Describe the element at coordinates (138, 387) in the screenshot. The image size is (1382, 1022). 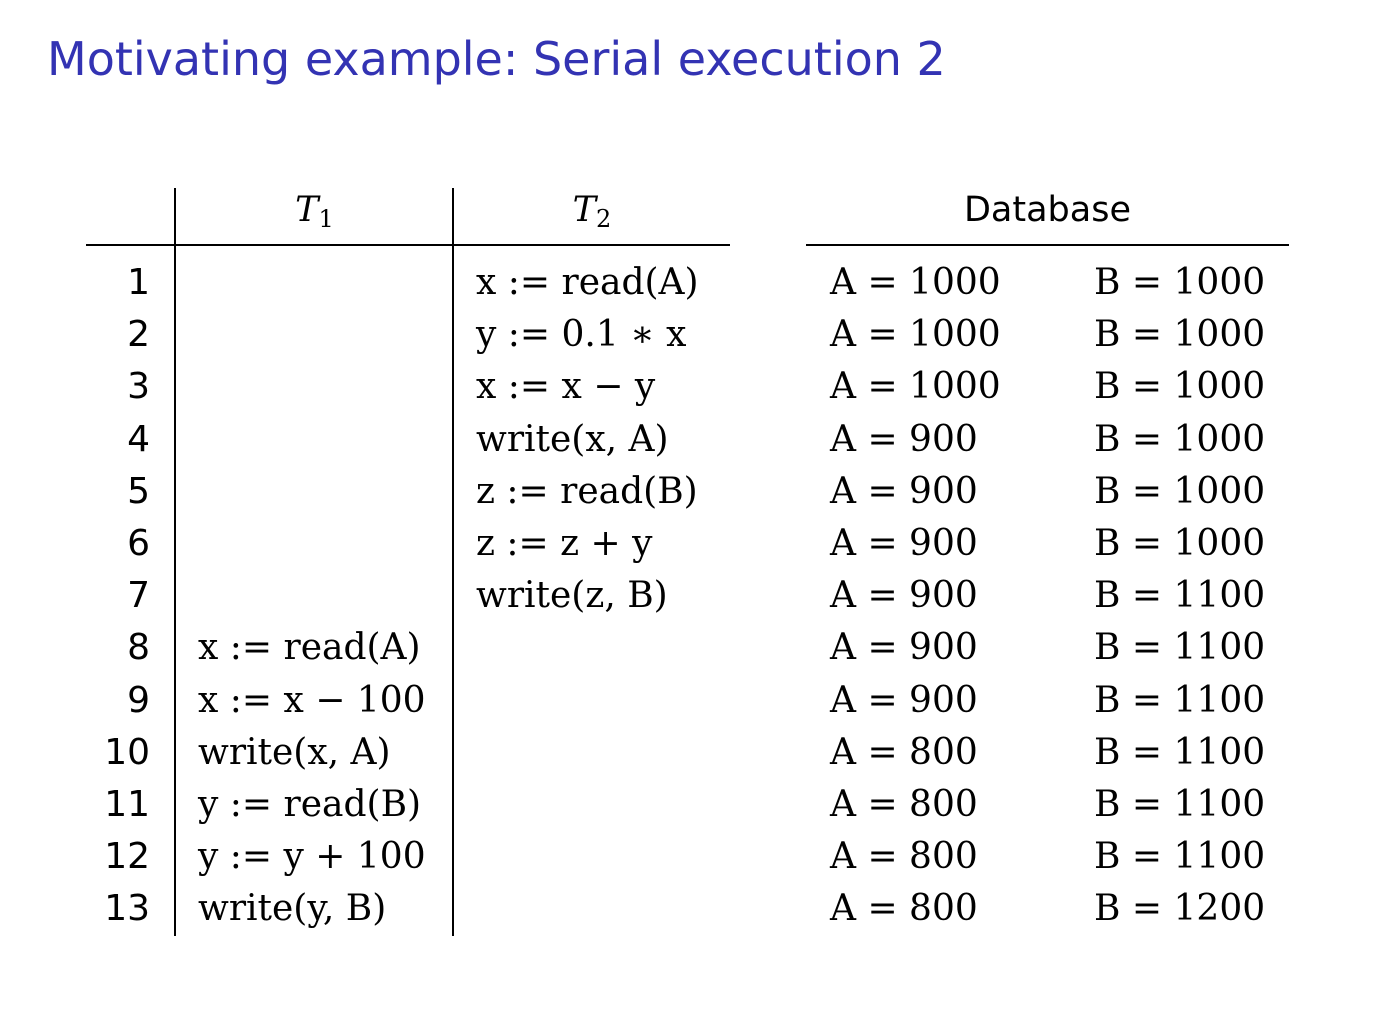
I see `step-number: 3` at that location.